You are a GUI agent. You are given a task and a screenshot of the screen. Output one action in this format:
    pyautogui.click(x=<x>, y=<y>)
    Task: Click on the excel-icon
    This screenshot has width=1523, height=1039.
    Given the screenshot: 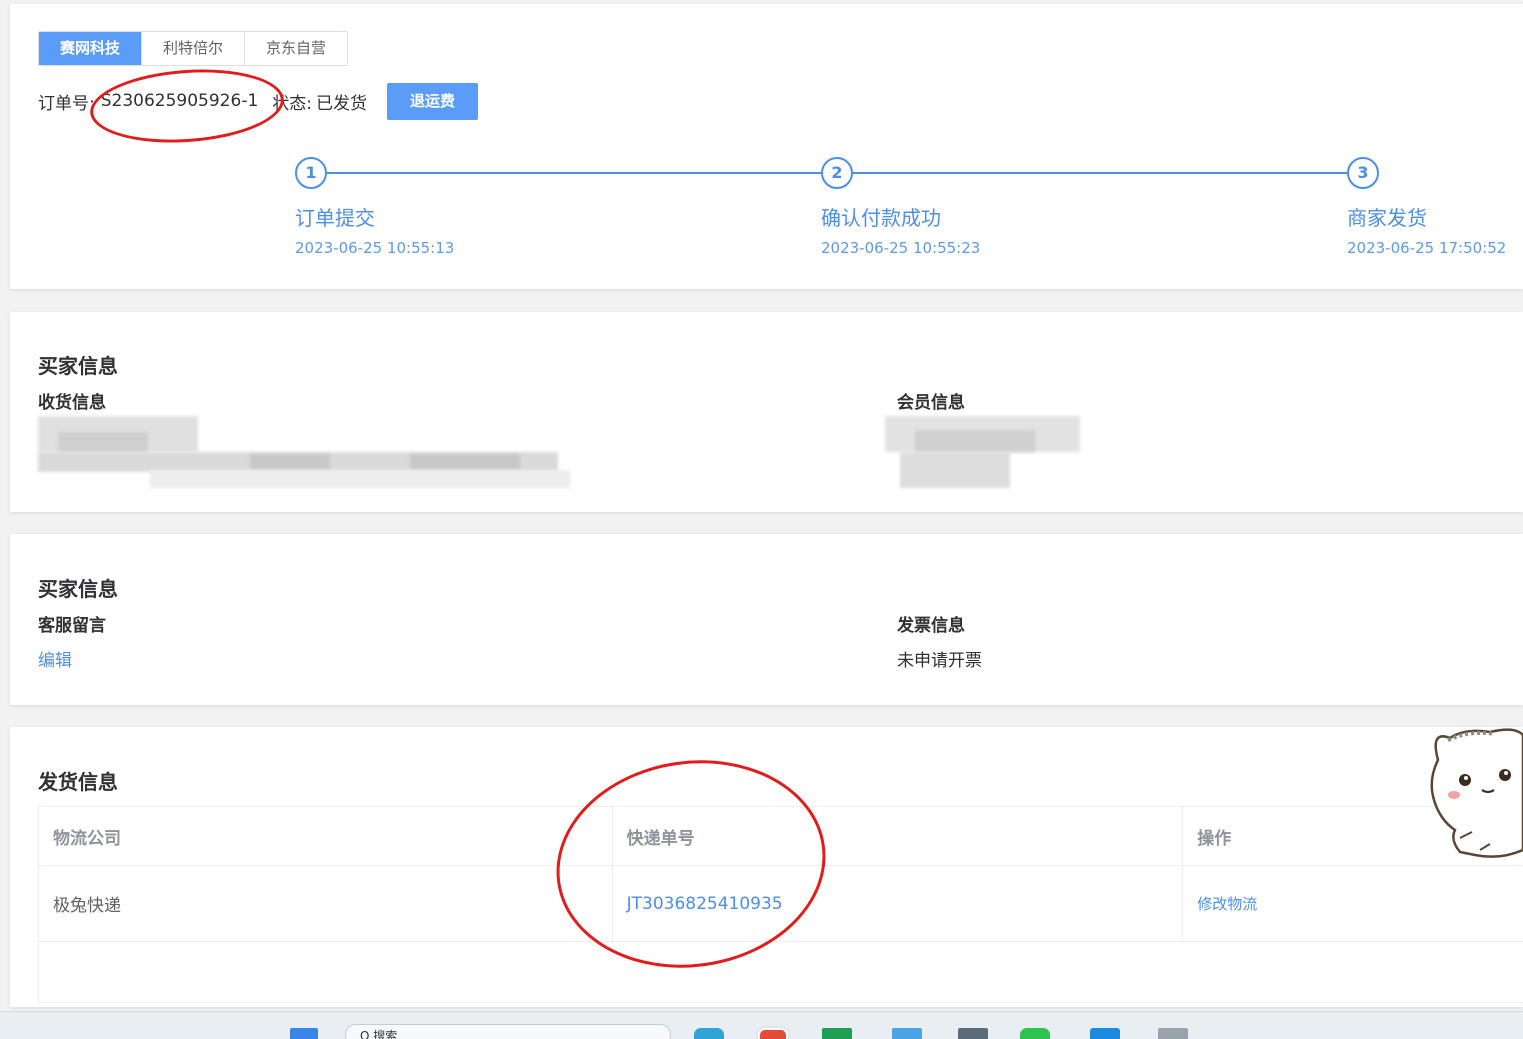 What is the action you would take?
    pyautogui.click(x=837, y=1033)
    